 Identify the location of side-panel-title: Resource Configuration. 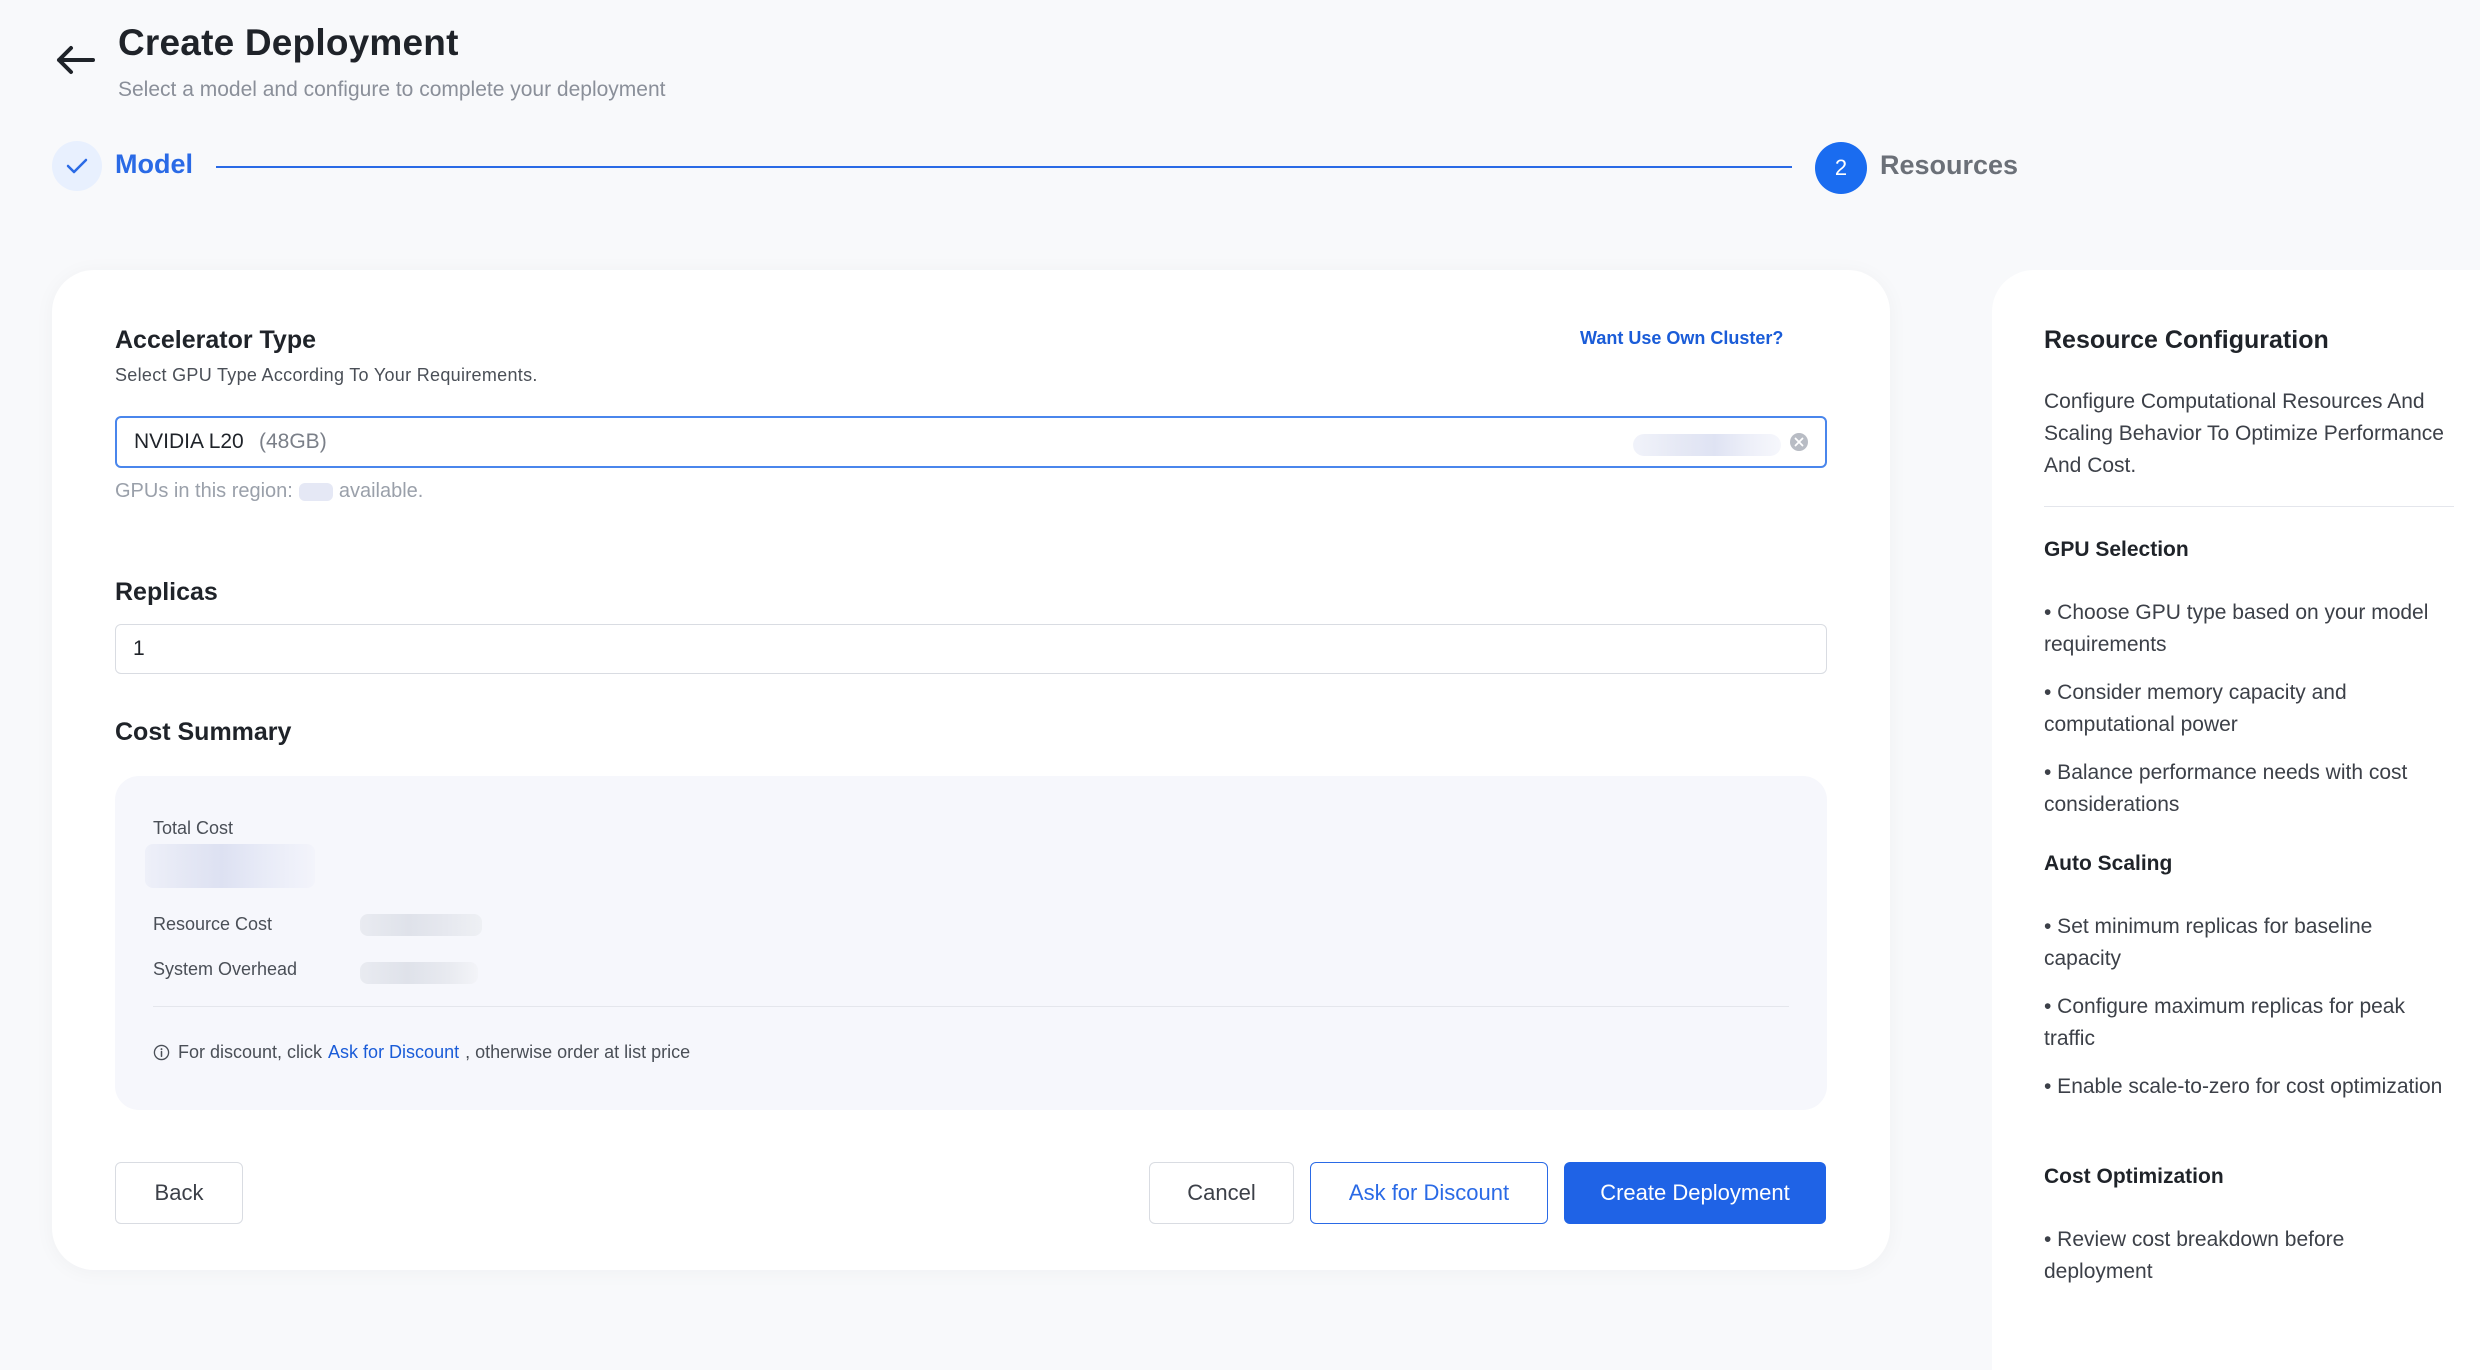
(2186, 340).